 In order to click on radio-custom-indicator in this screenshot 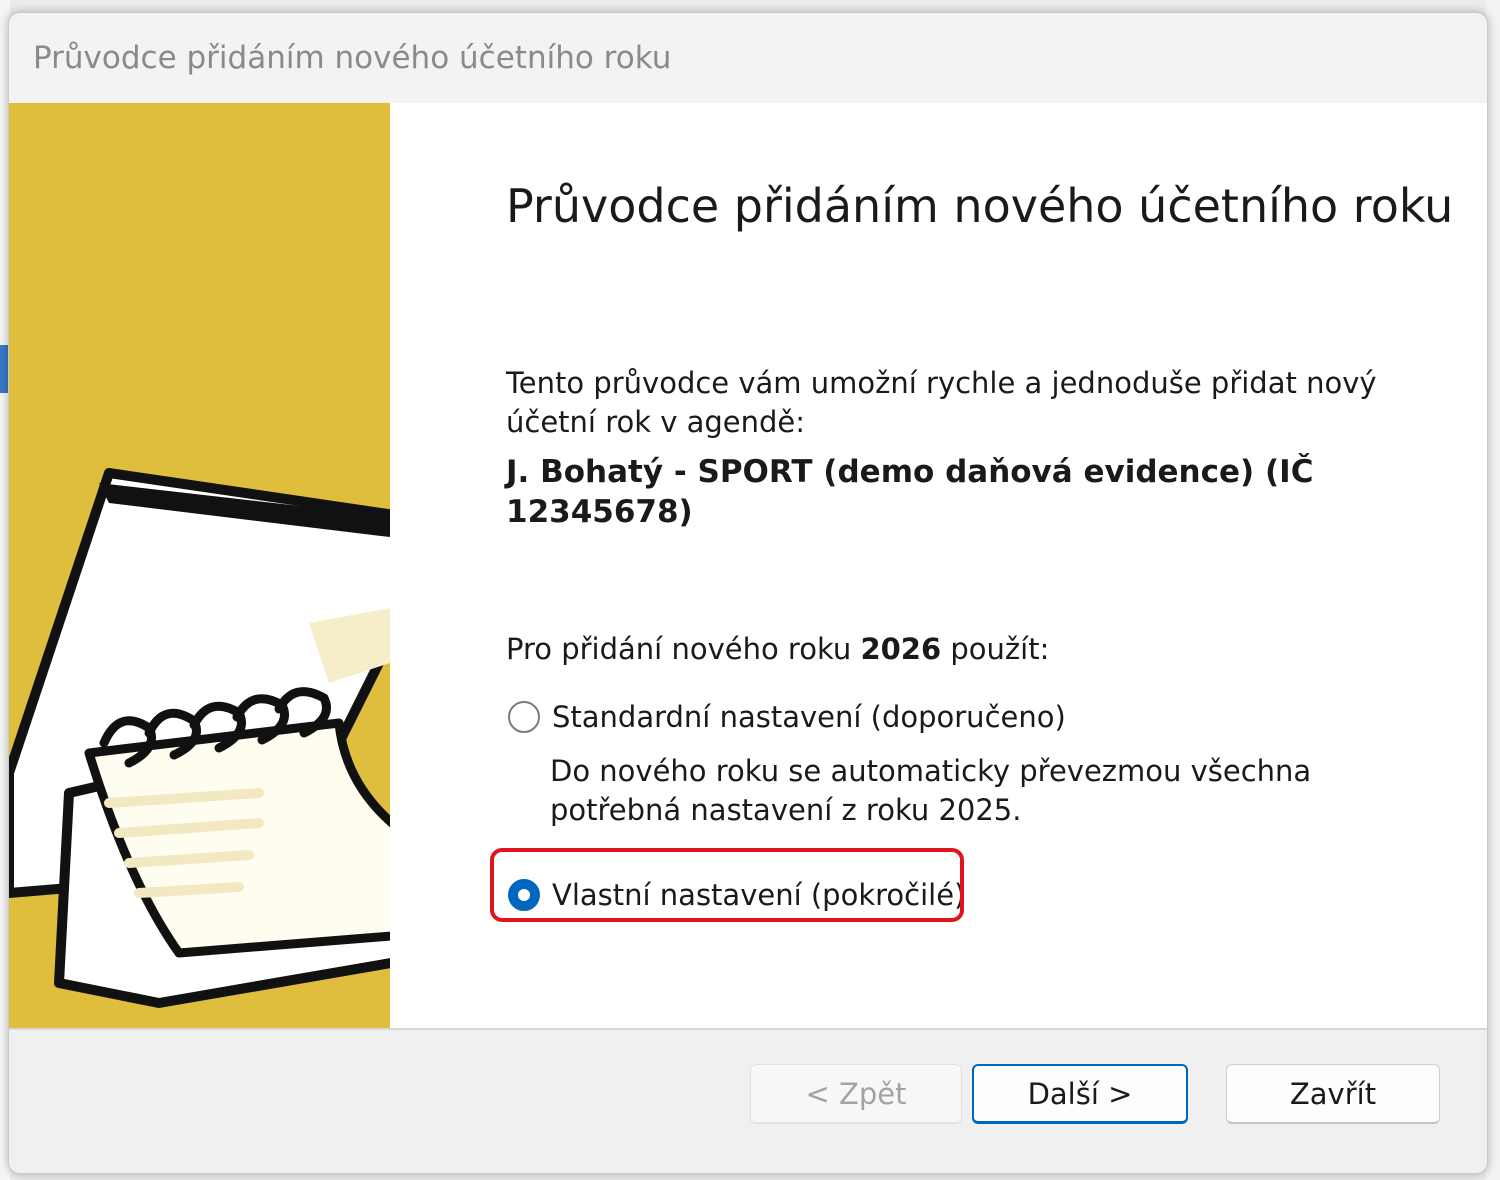, I will do `click(524, 895)`.